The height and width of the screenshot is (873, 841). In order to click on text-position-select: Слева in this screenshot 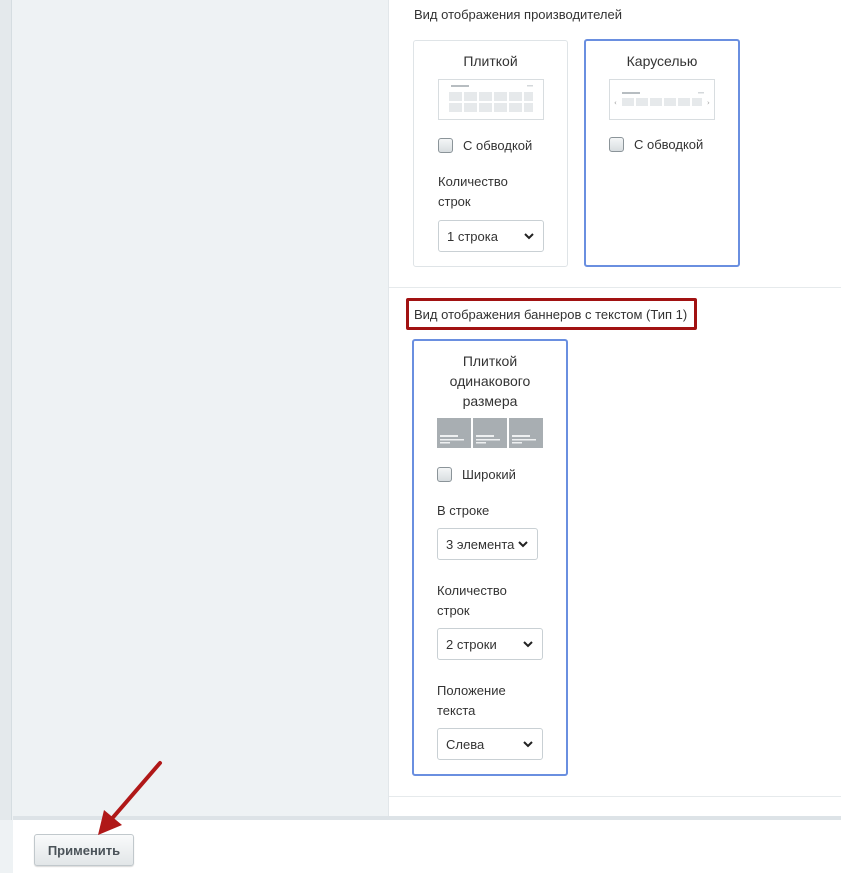, I will do `click(490, 744)`.